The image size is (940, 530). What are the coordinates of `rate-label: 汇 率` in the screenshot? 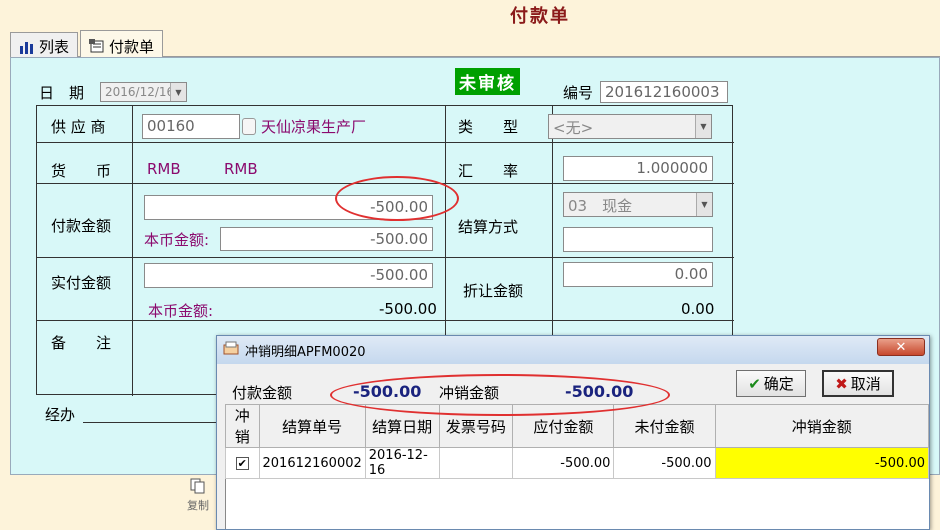 It's located at (488, 171).